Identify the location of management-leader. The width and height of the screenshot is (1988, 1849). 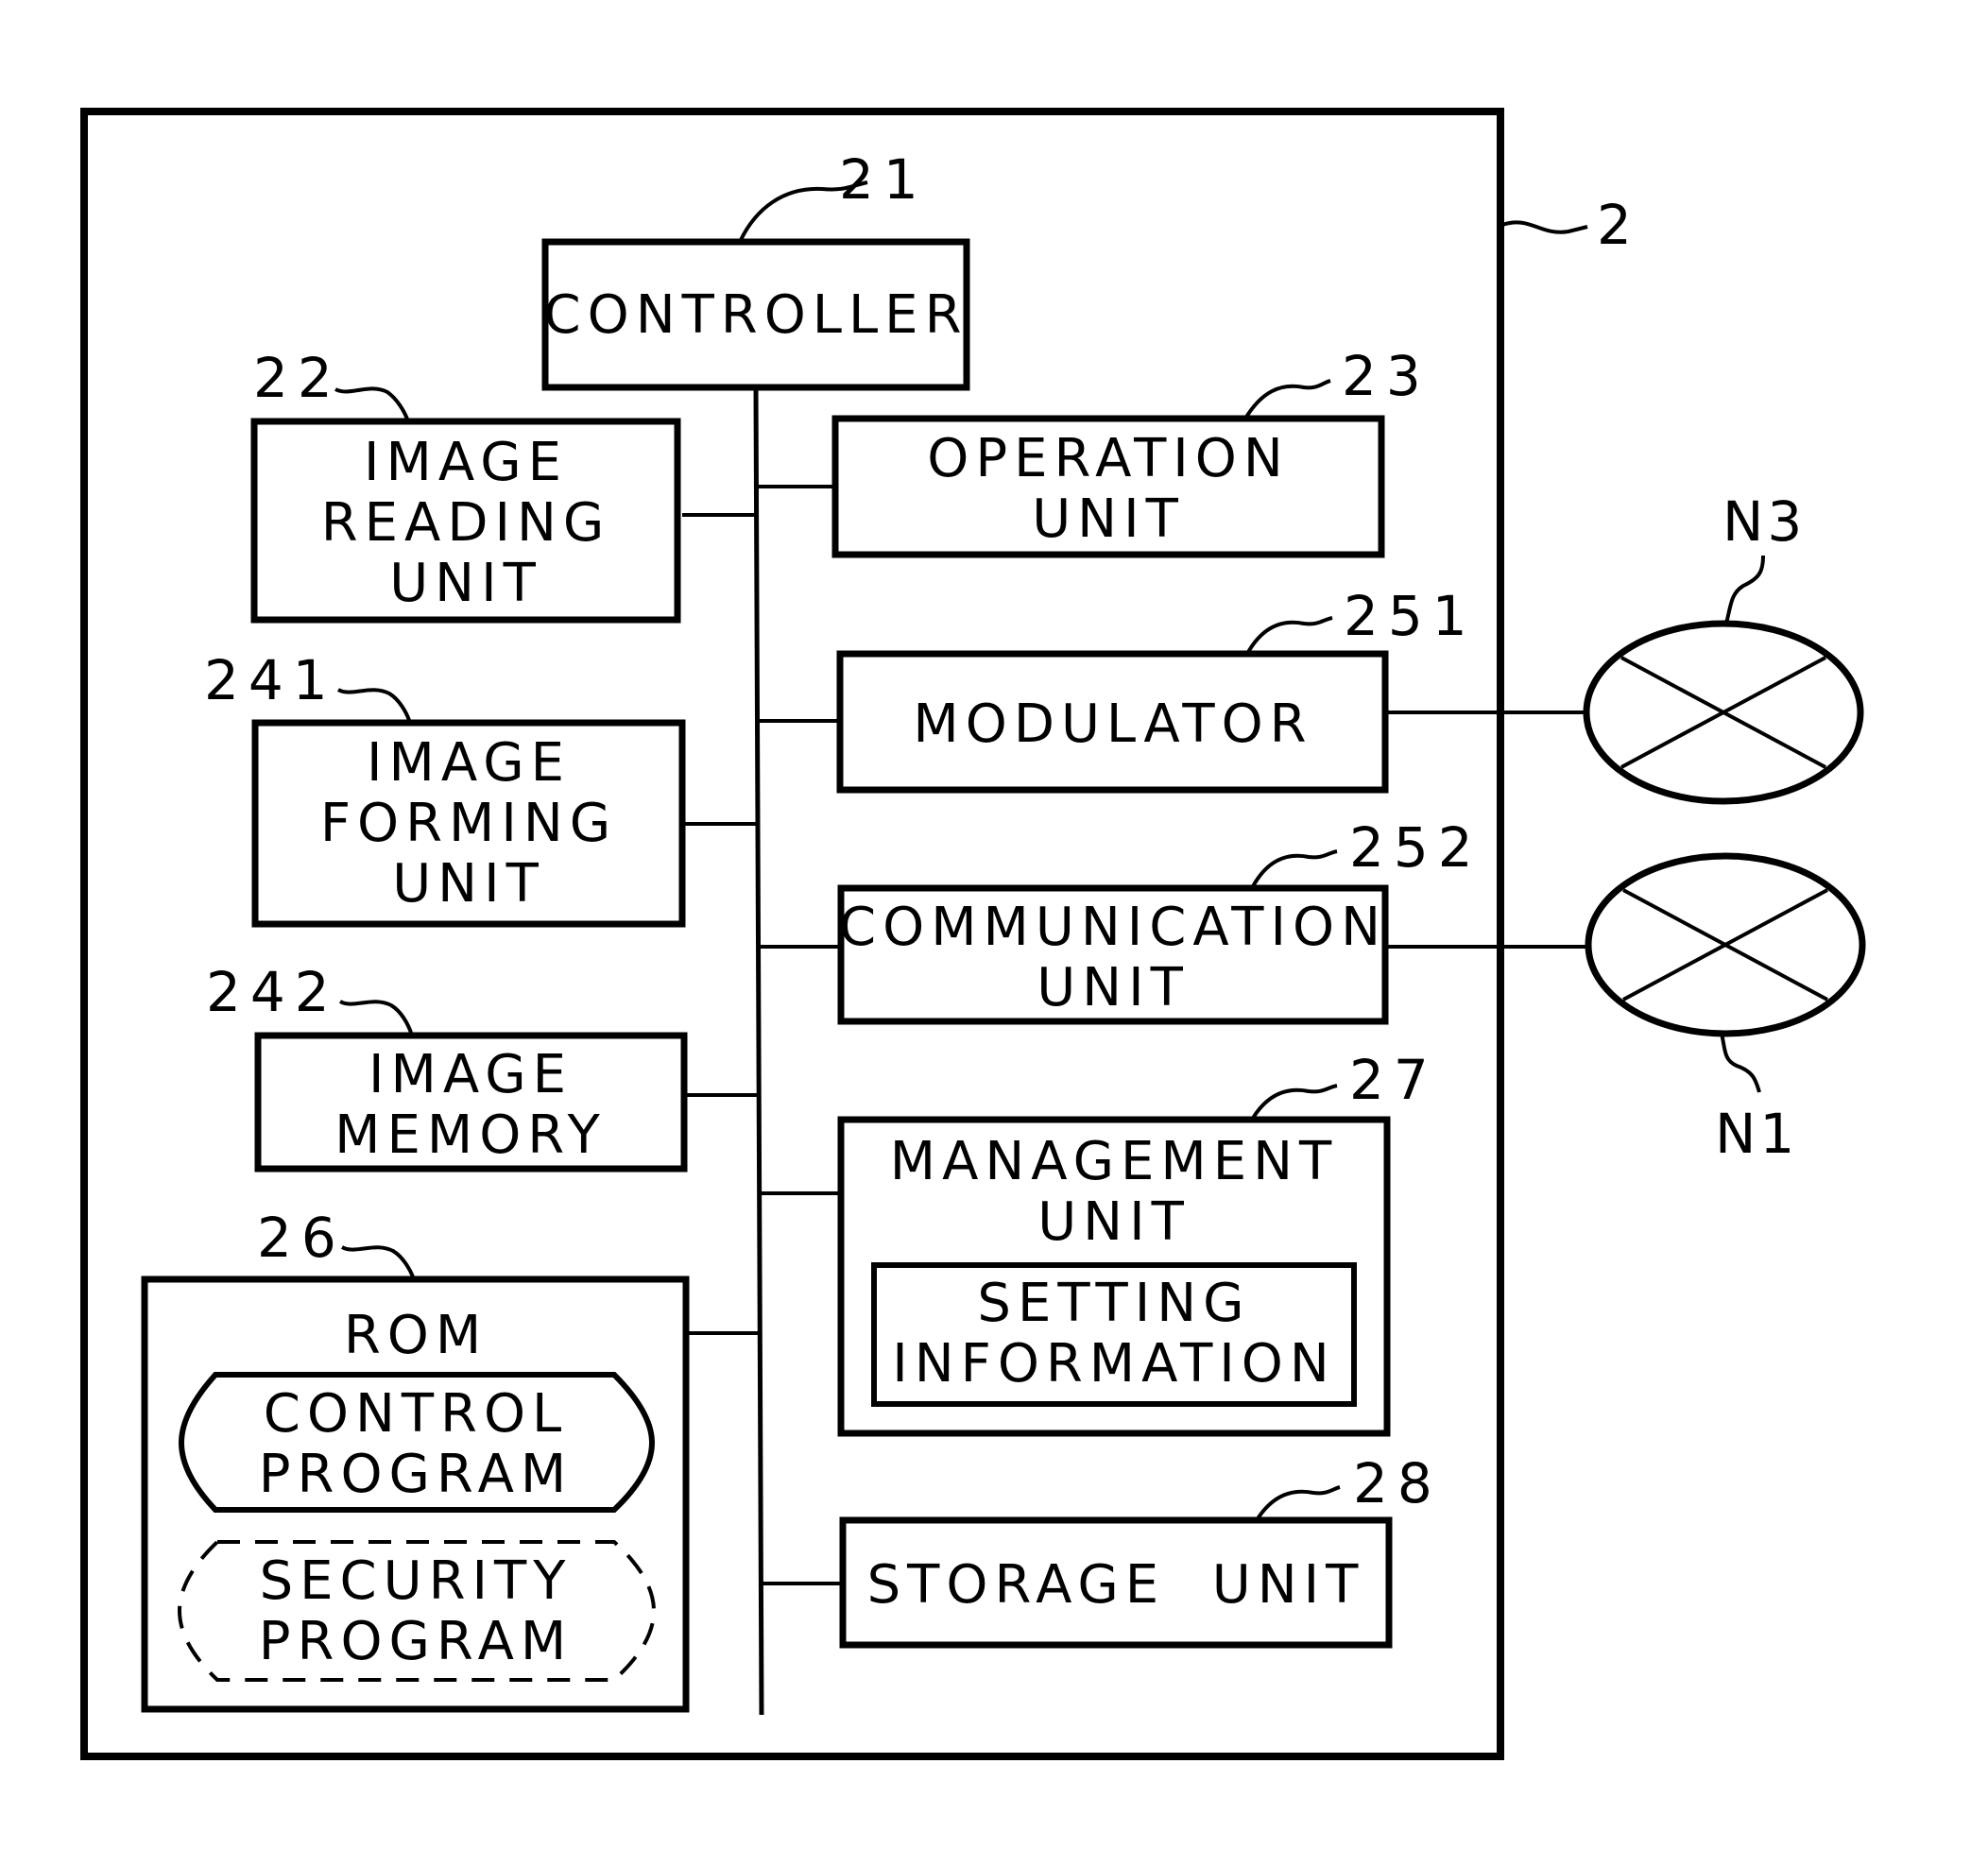
(1294, 1102).